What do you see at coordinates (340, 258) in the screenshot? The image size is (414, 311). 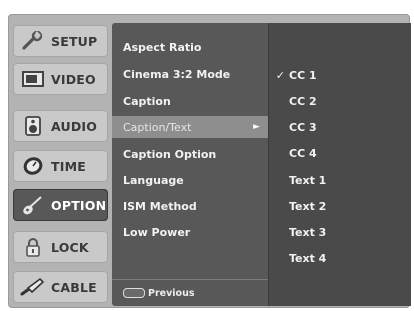 I see `submenu-item-text4: Text 4` at bounding box center [340, 258].